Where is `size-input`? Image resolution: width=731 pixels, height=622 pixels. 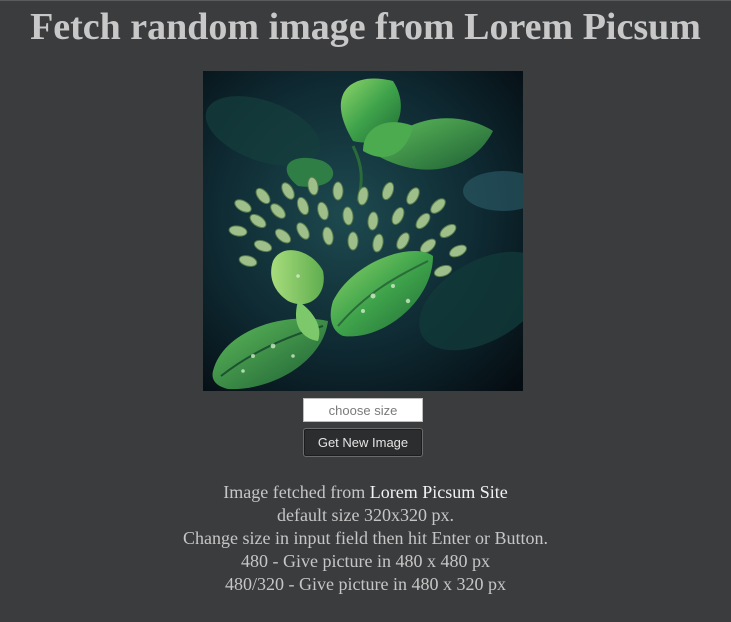
size-input is located at coordinates (363, 410).